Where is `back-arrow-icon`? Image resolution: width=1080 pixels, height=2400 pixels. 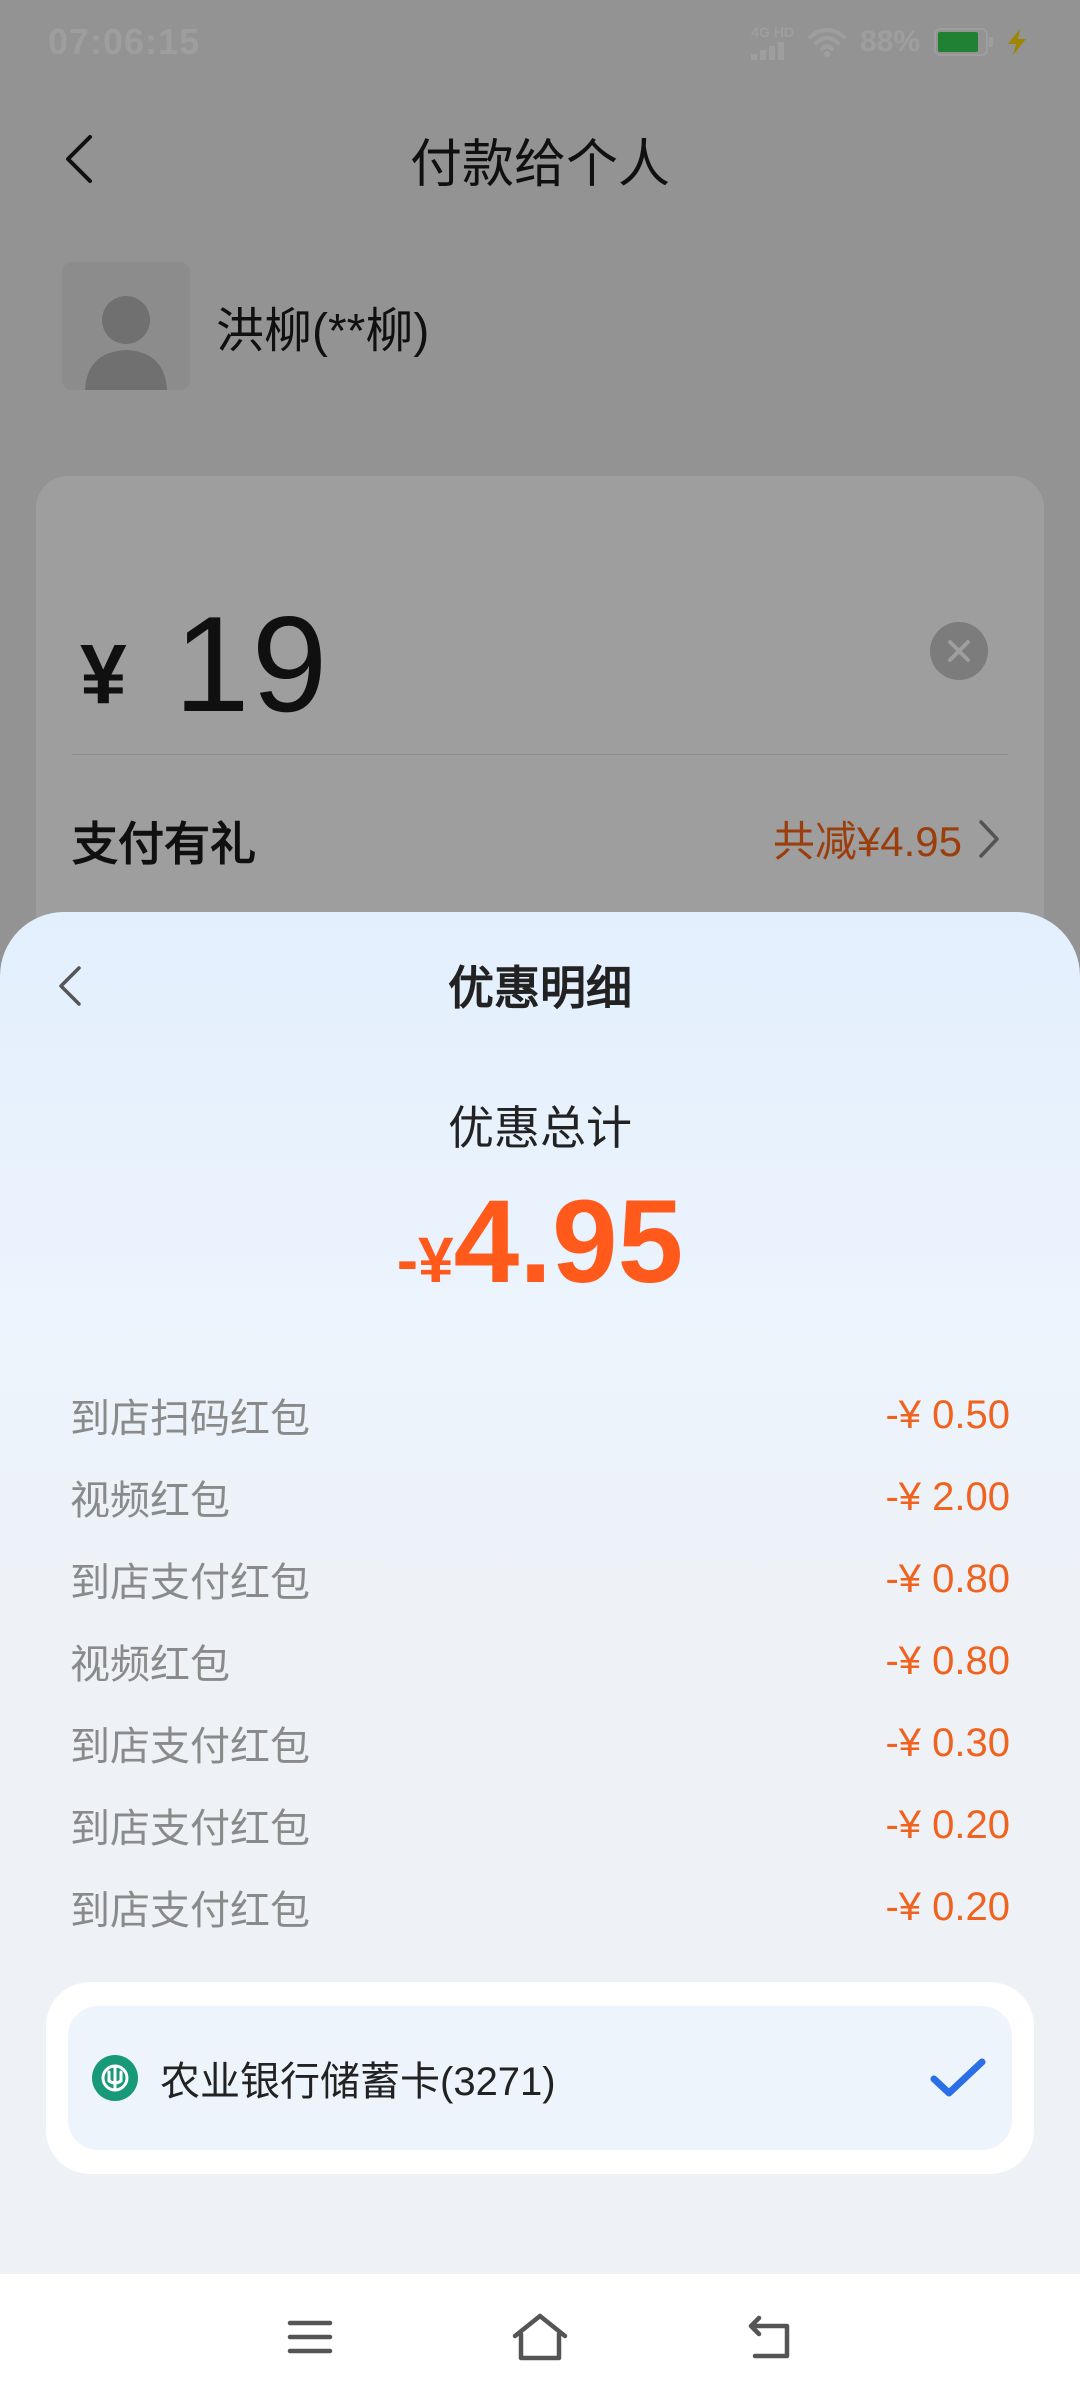
back-arrow-icon is located at coordinates (769, 2337).